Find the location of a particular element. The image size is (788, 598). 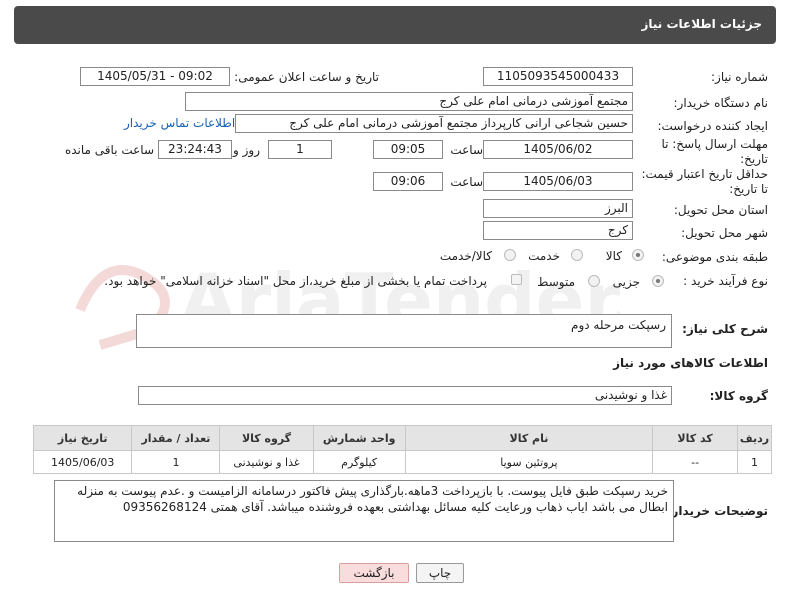

col-quantity: تعداد / مقدار is located at coordinates (176, 438).